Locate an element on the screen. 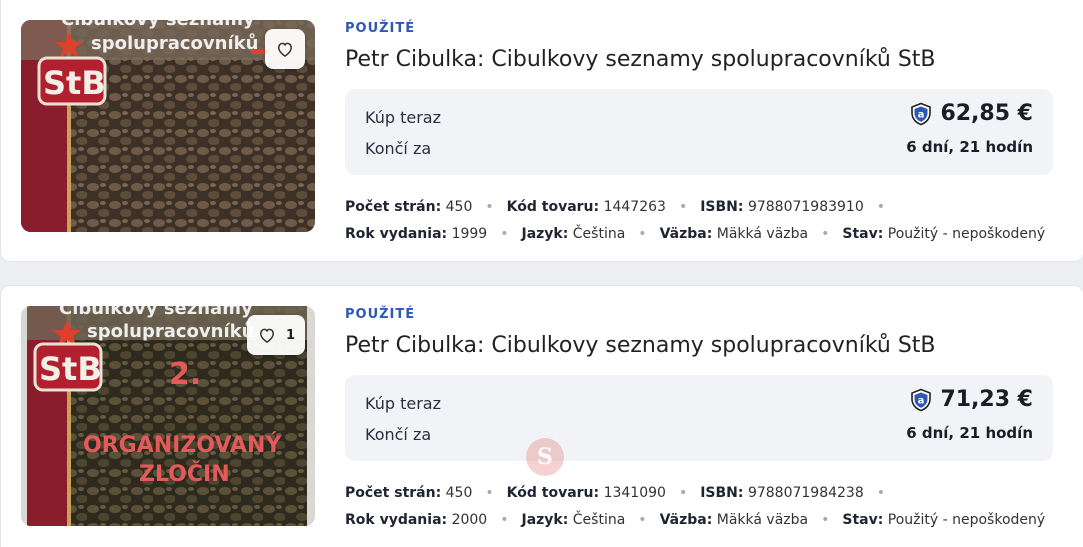 This screenshot has width=1083, height=547. favorite-button: 1 is located at coordinates (275, 335).